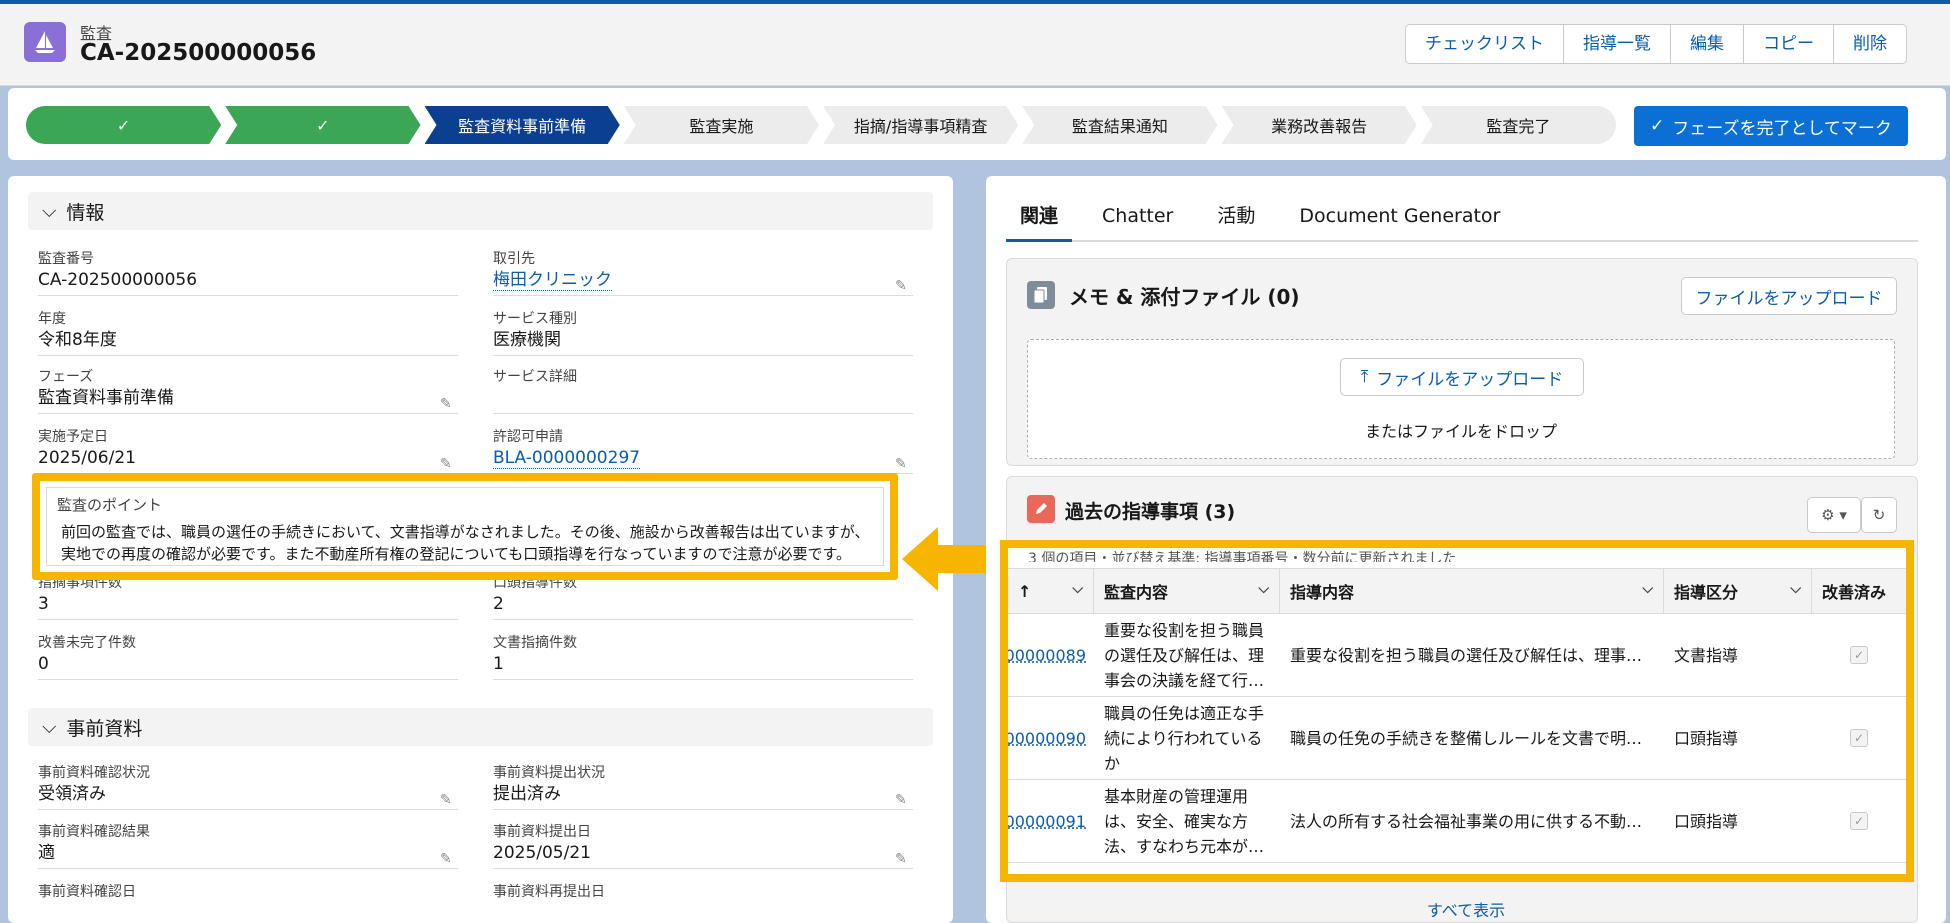 Image resolution: width=1950 pixels, height=923 pixels. I want to click on column-header-content: 指導内容 ⌵, so click(1472, 591).